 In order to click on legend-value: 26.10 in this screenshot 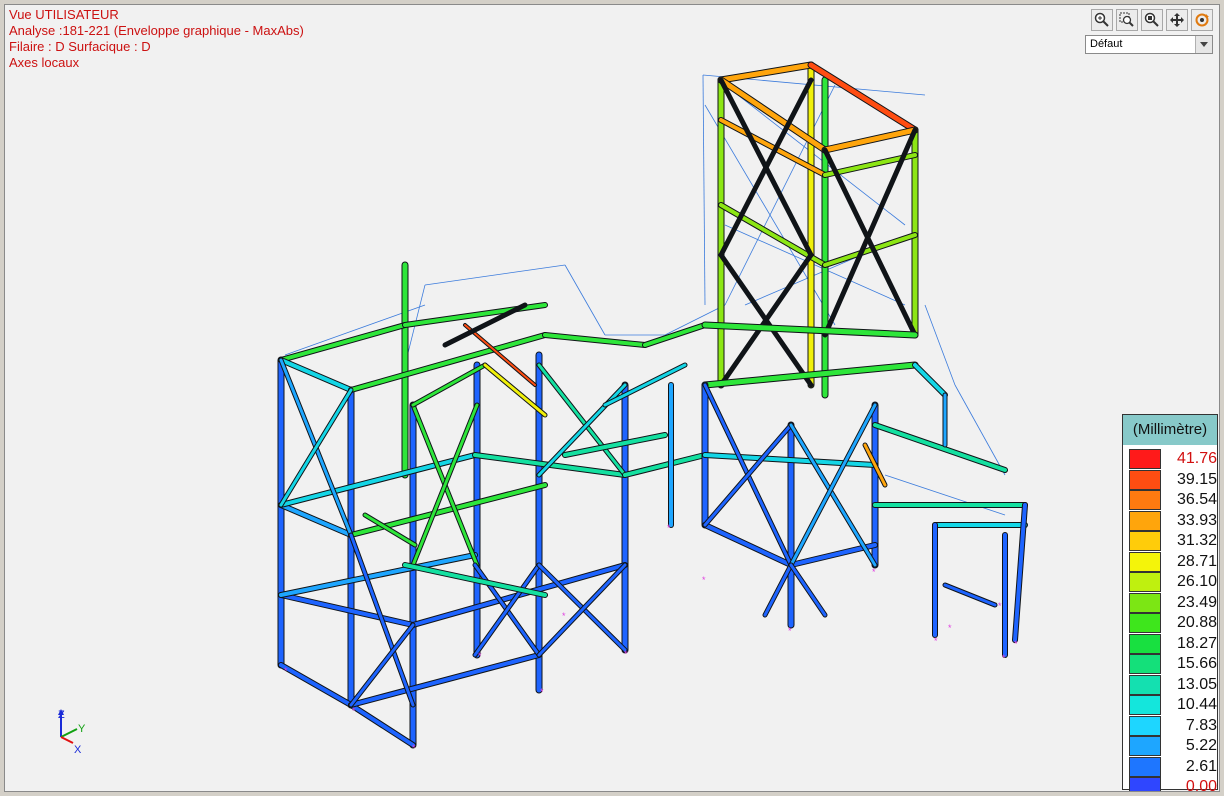, I will do `click(1196, 581)`.